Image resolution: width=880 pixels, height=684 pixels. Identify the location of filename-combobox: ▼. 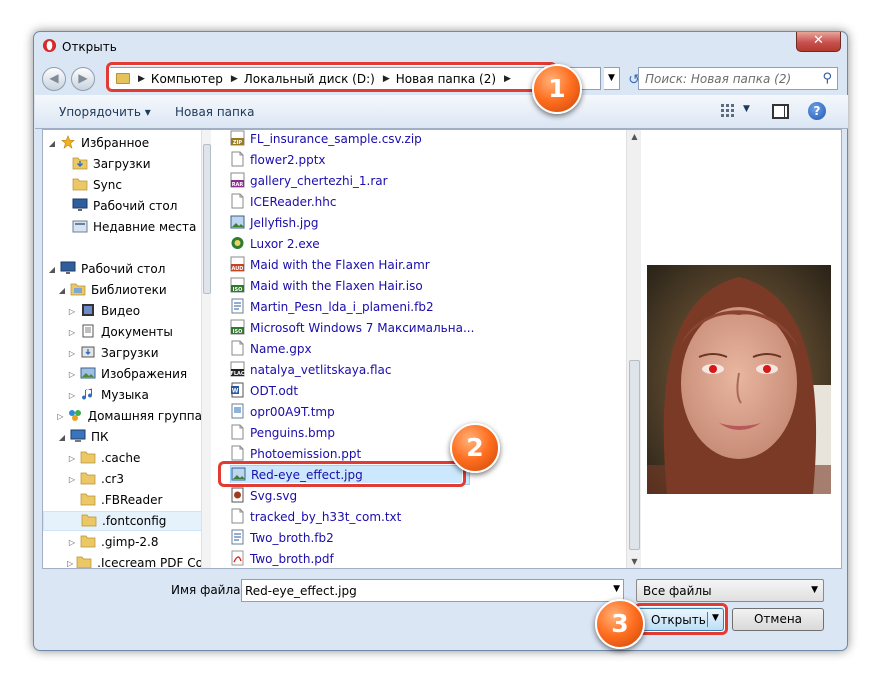
(432, 590).